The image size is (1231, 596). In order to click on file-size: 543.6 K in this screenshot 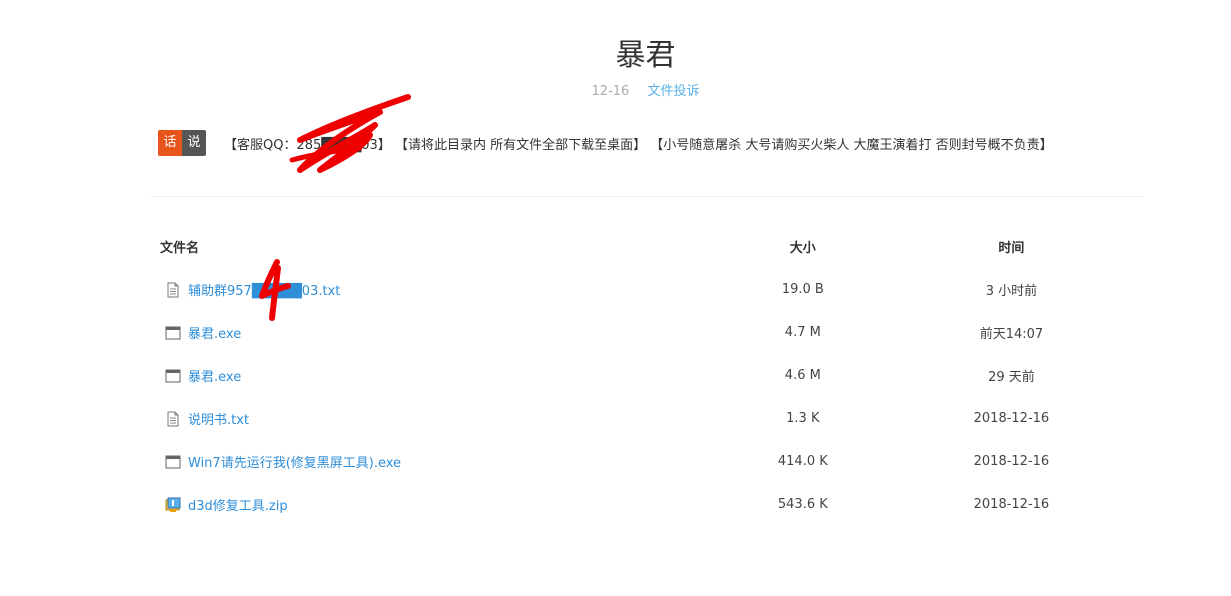, I will do `click(802, 504)`.